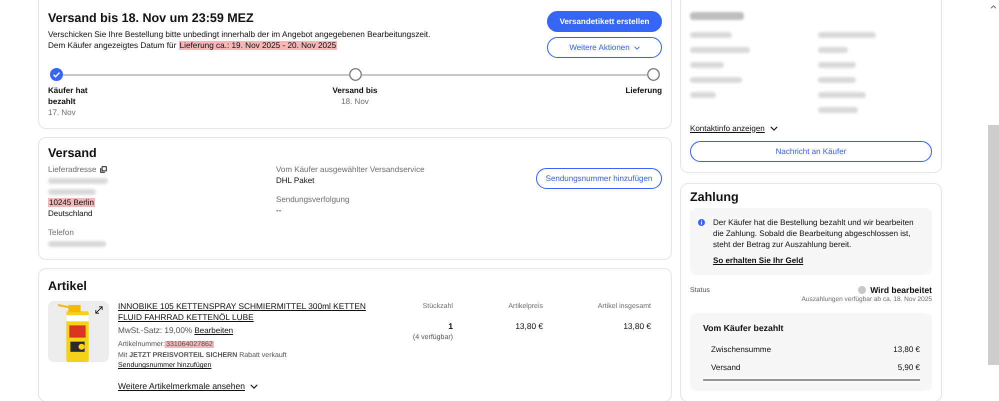 The height and width of the screenshot is (401, 999). I want to click on step-date: 17. Nov, so click(62, 112).